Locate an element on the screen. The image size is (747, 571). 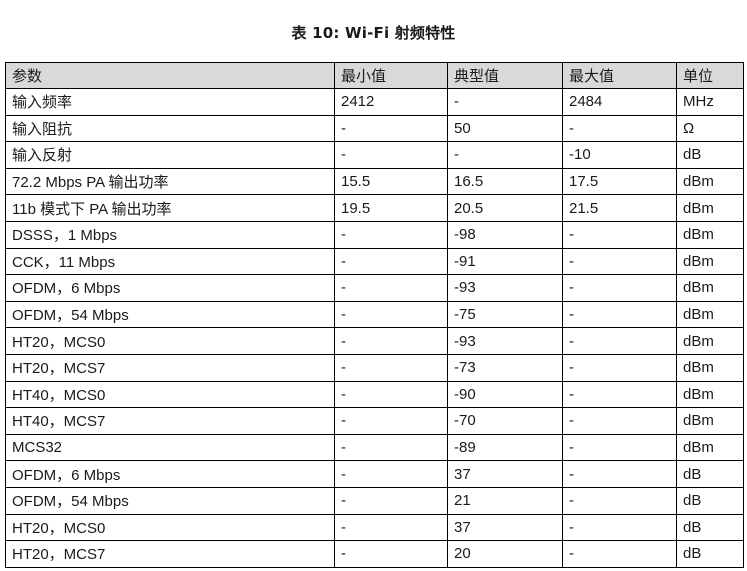
table-row: HT20，MCS0-37- dB is located at coordinates (374, 527).